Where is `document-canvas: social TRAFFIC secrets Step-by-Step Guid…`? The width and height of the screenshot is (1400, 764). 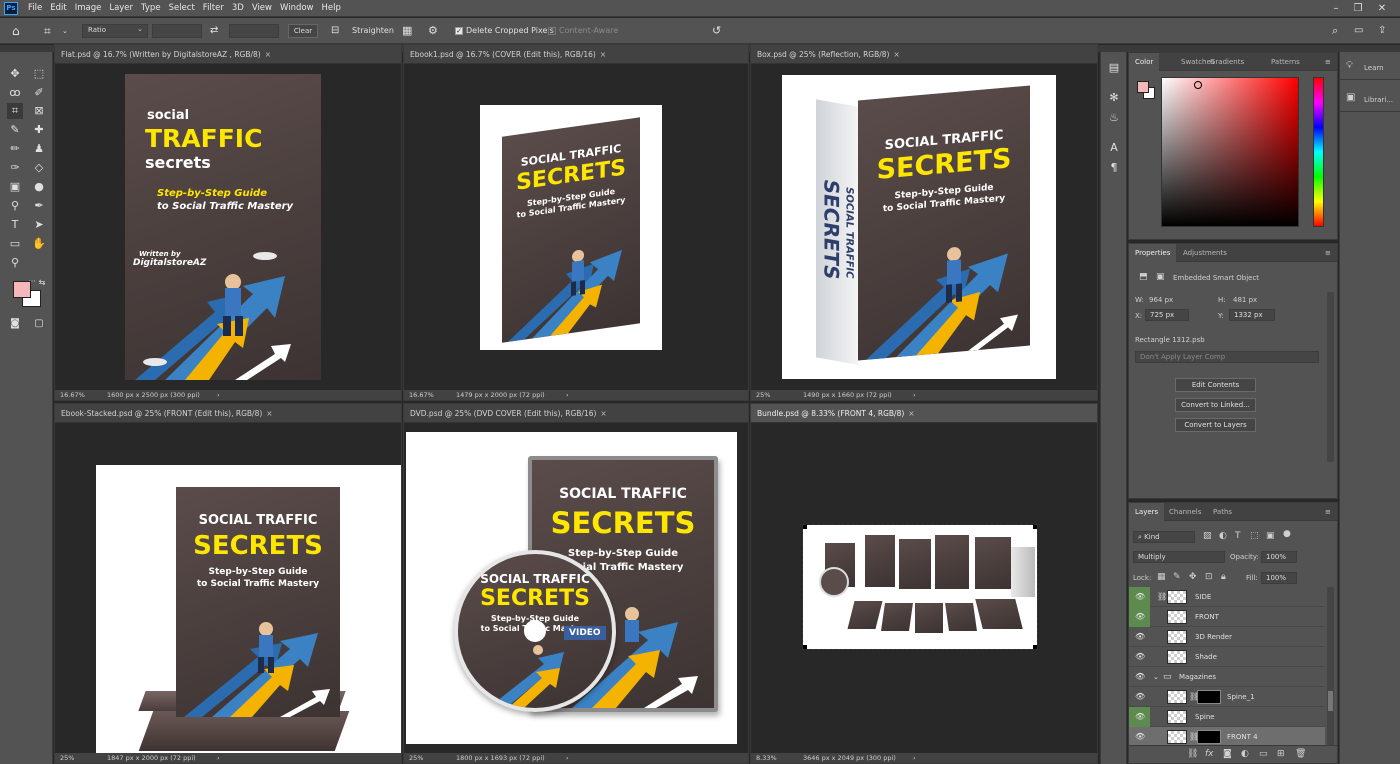
document-canvas: social TRAFFIC secrets Step-by-Step Guid… is located at coordinates (228, 227).